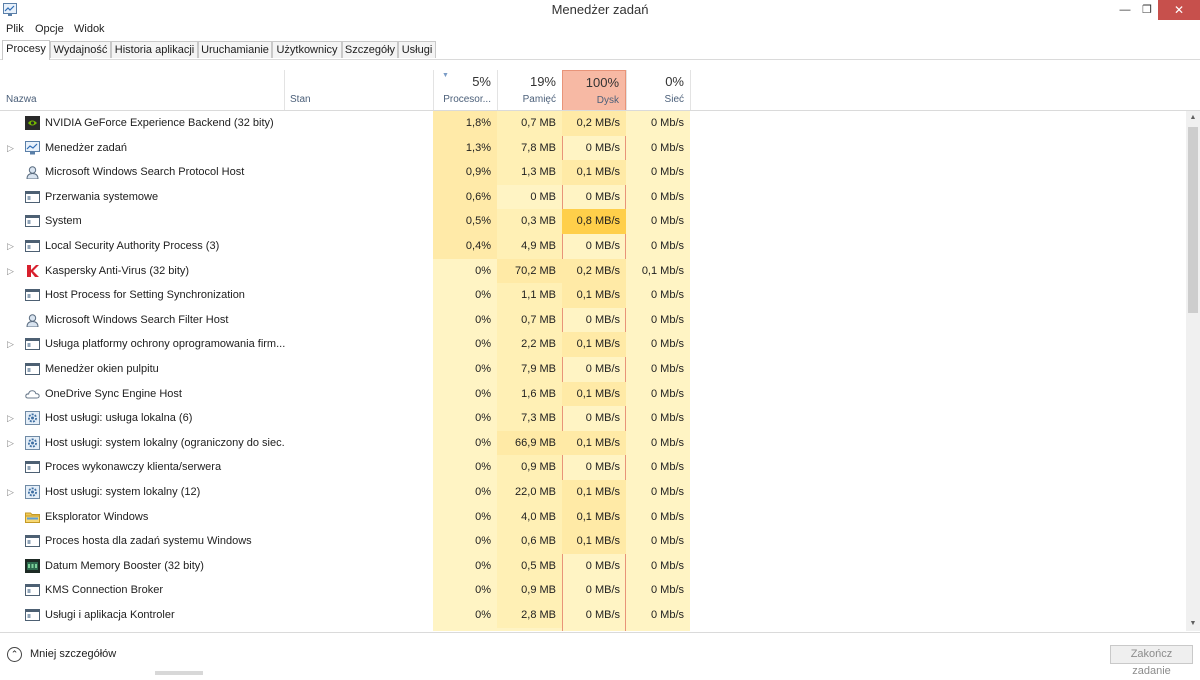  I want to click on process-name: Host Process for Setting Synchronization, so click(145, 295).